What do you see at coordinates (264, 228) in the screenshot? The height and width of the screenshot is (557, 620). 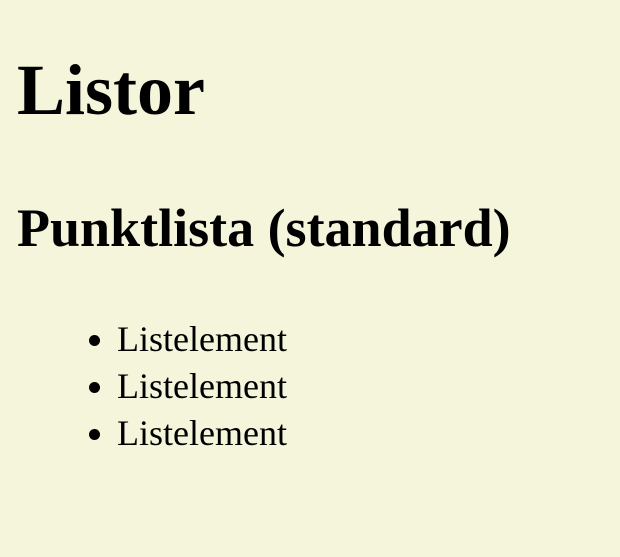 I see `section-heading: Punktlista (standard)` at bounding box center [264, 228].